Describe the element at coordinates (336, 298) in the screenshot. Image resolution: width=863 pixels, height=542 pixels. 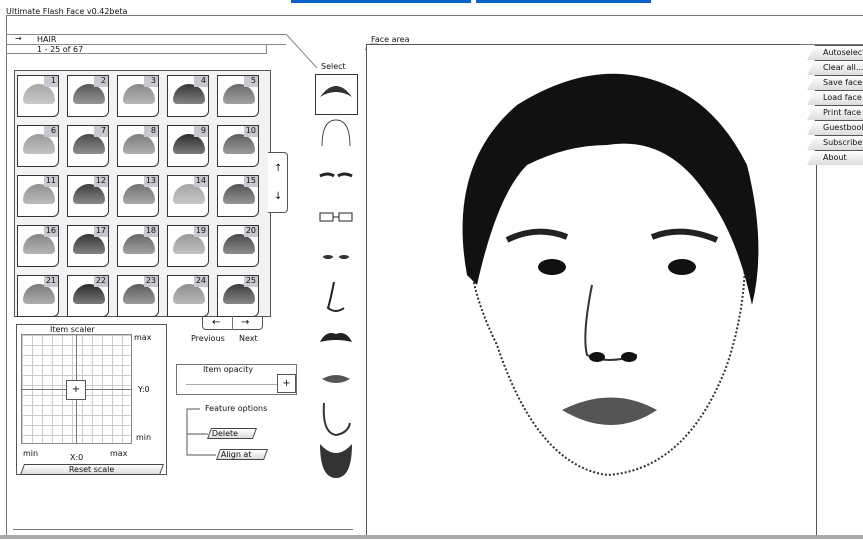
I see `select-nose` at that location.